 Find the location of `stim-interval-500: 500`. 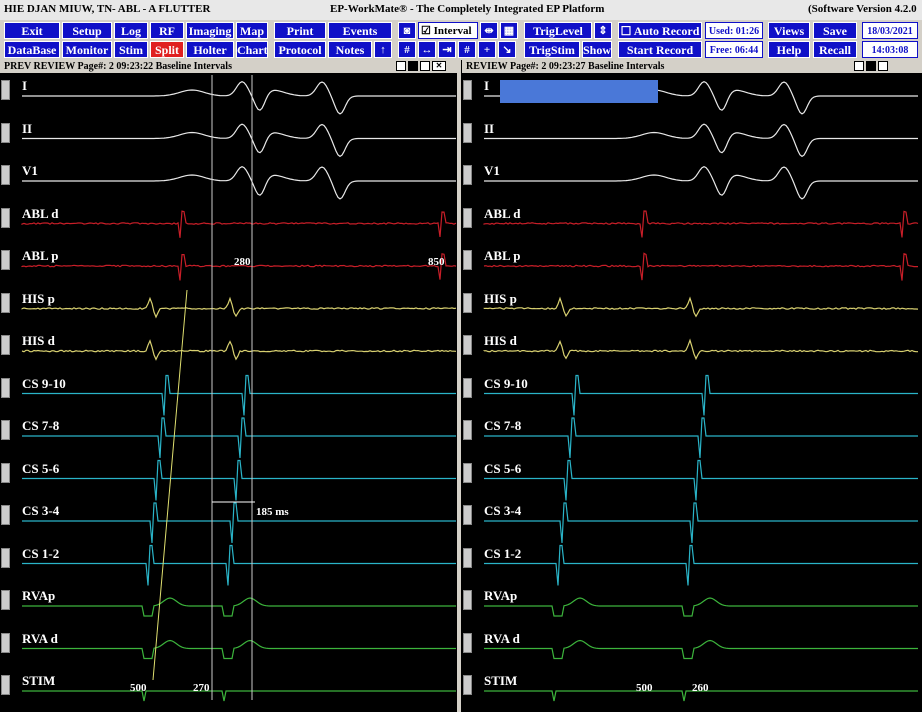

stim-interval-500: 500 is located at coordinates (138, 688).